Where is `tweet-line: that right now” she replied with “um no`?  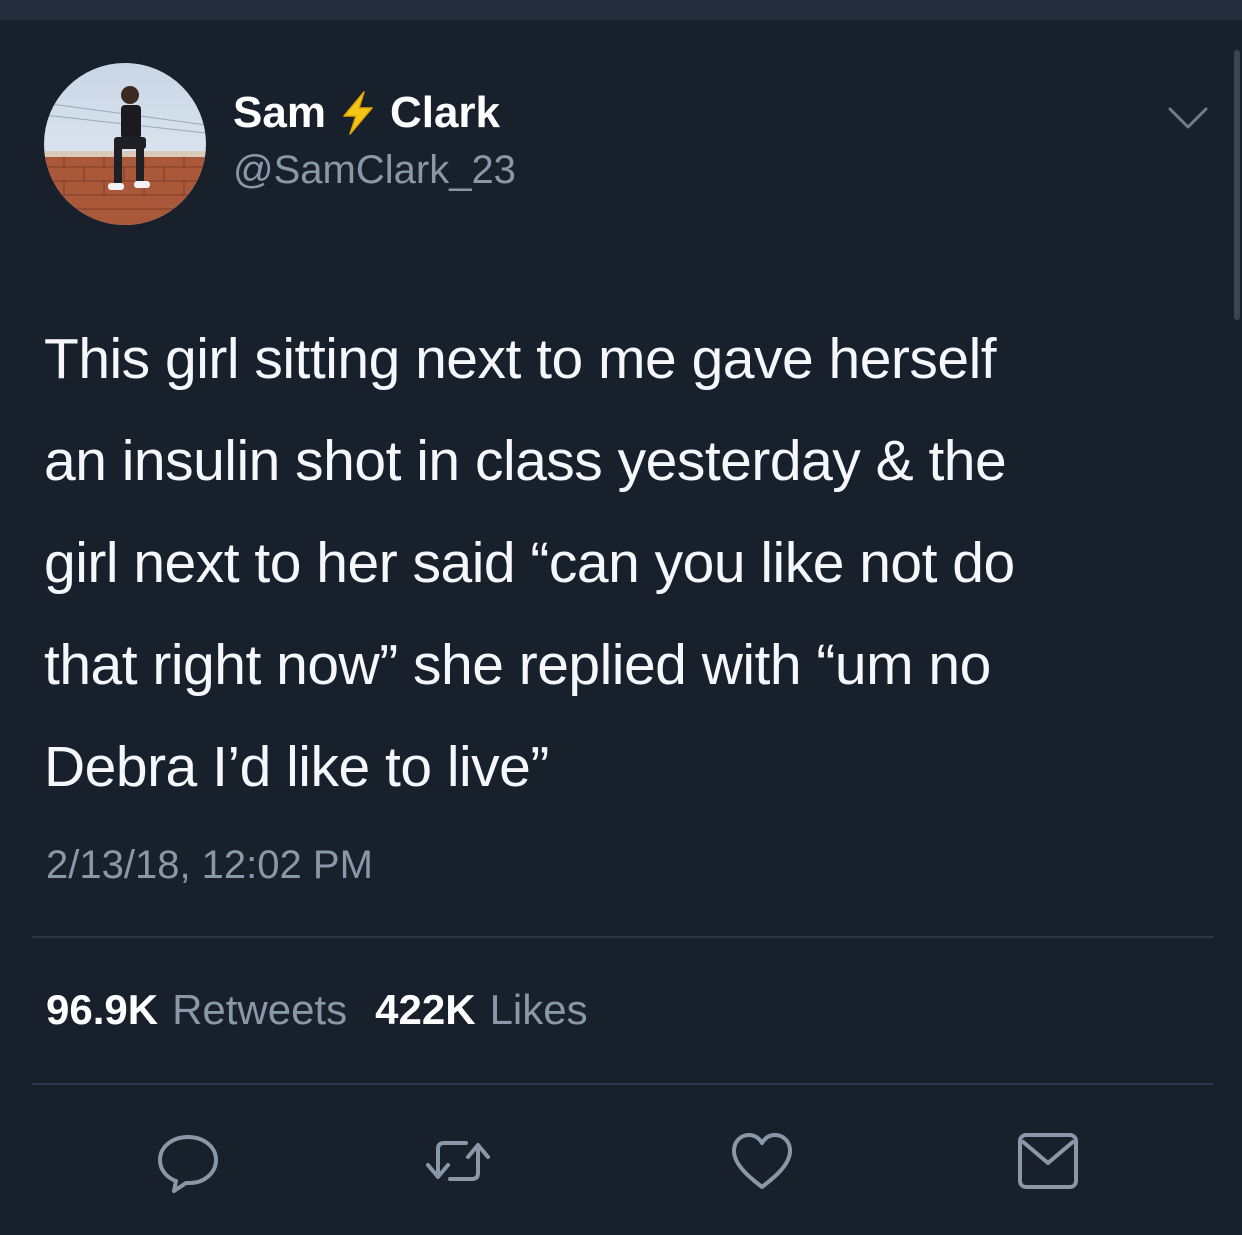 tweet-line: that right now” she replied with “um no is located at coordinates (517, 665).